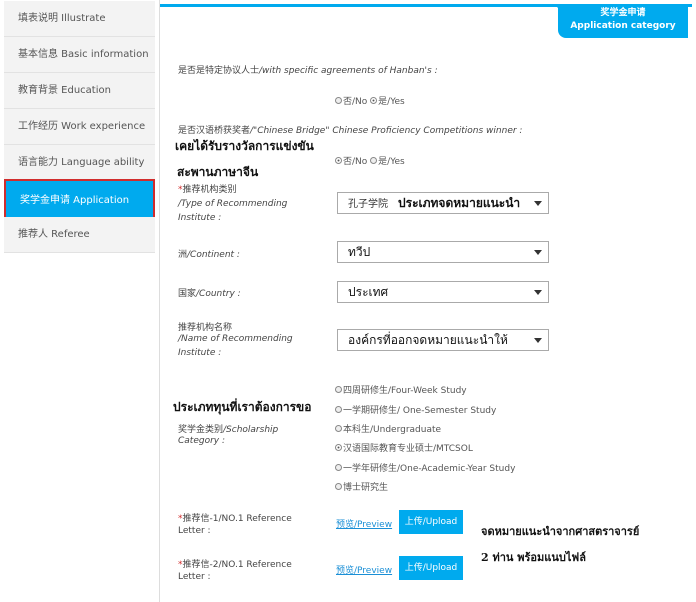 This screenshot has height=602, width=696. Describe the element at coordinates (374, 100) in the screenshot. I see `hanban-radio-yes` at that location.